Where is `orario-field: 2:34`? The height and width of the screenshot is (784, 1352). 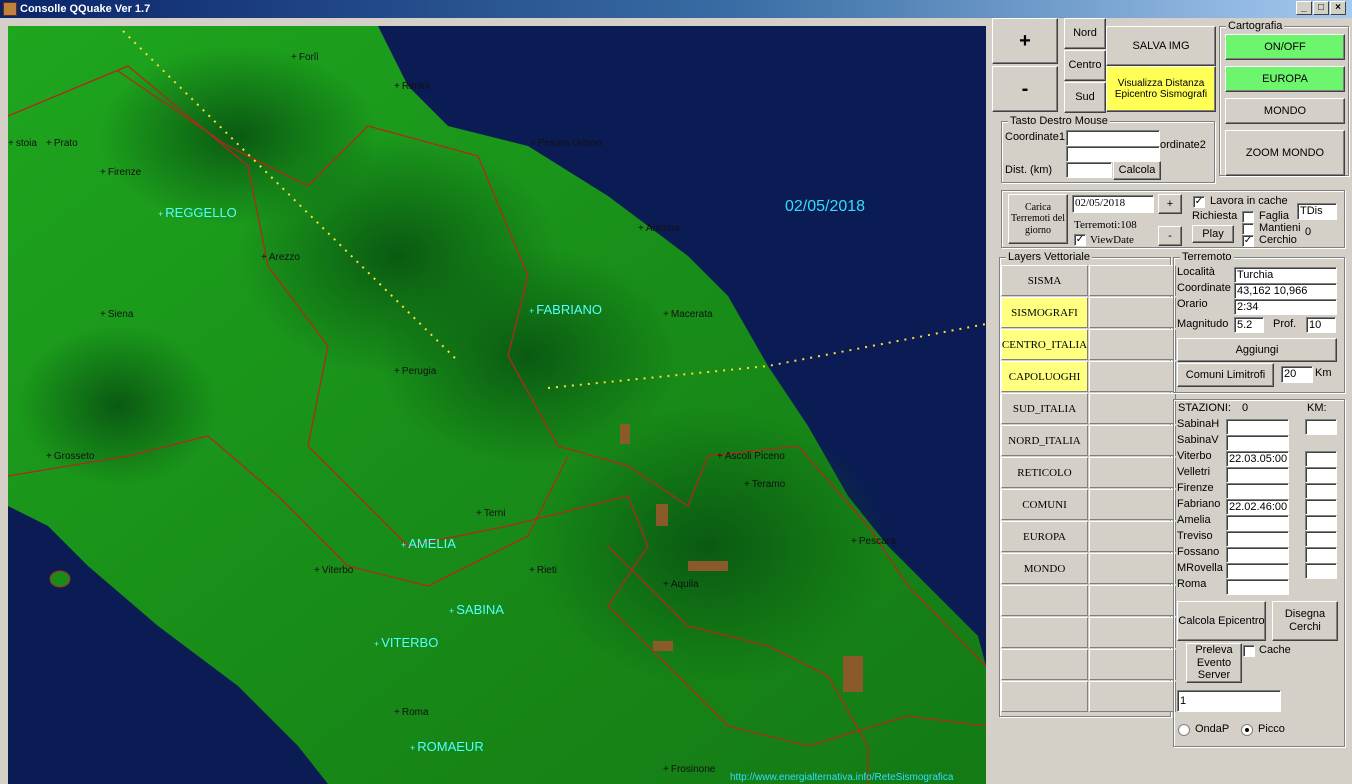
orario-field: 2:34 is located at coordinates (1285, 307).